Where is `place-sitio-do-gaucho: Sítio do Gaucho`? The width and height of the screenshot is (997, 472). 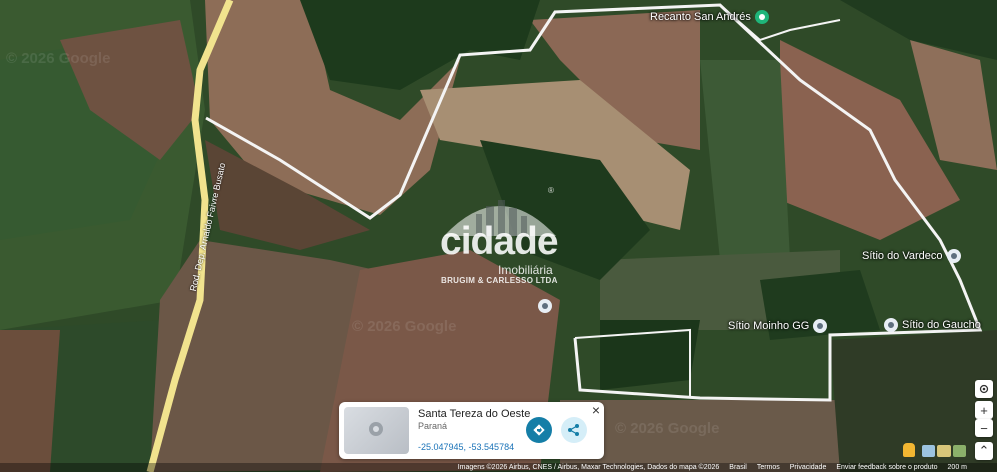 place-sitio-do-gaucho: Sítio do Gaucho is located at coordinates (932, 325).